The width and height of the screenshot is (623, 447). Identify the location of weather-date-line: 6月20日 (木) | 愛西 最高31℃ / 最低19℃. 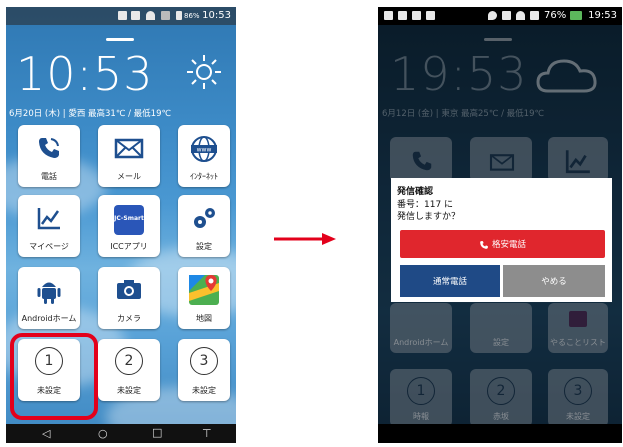
(90, 114).